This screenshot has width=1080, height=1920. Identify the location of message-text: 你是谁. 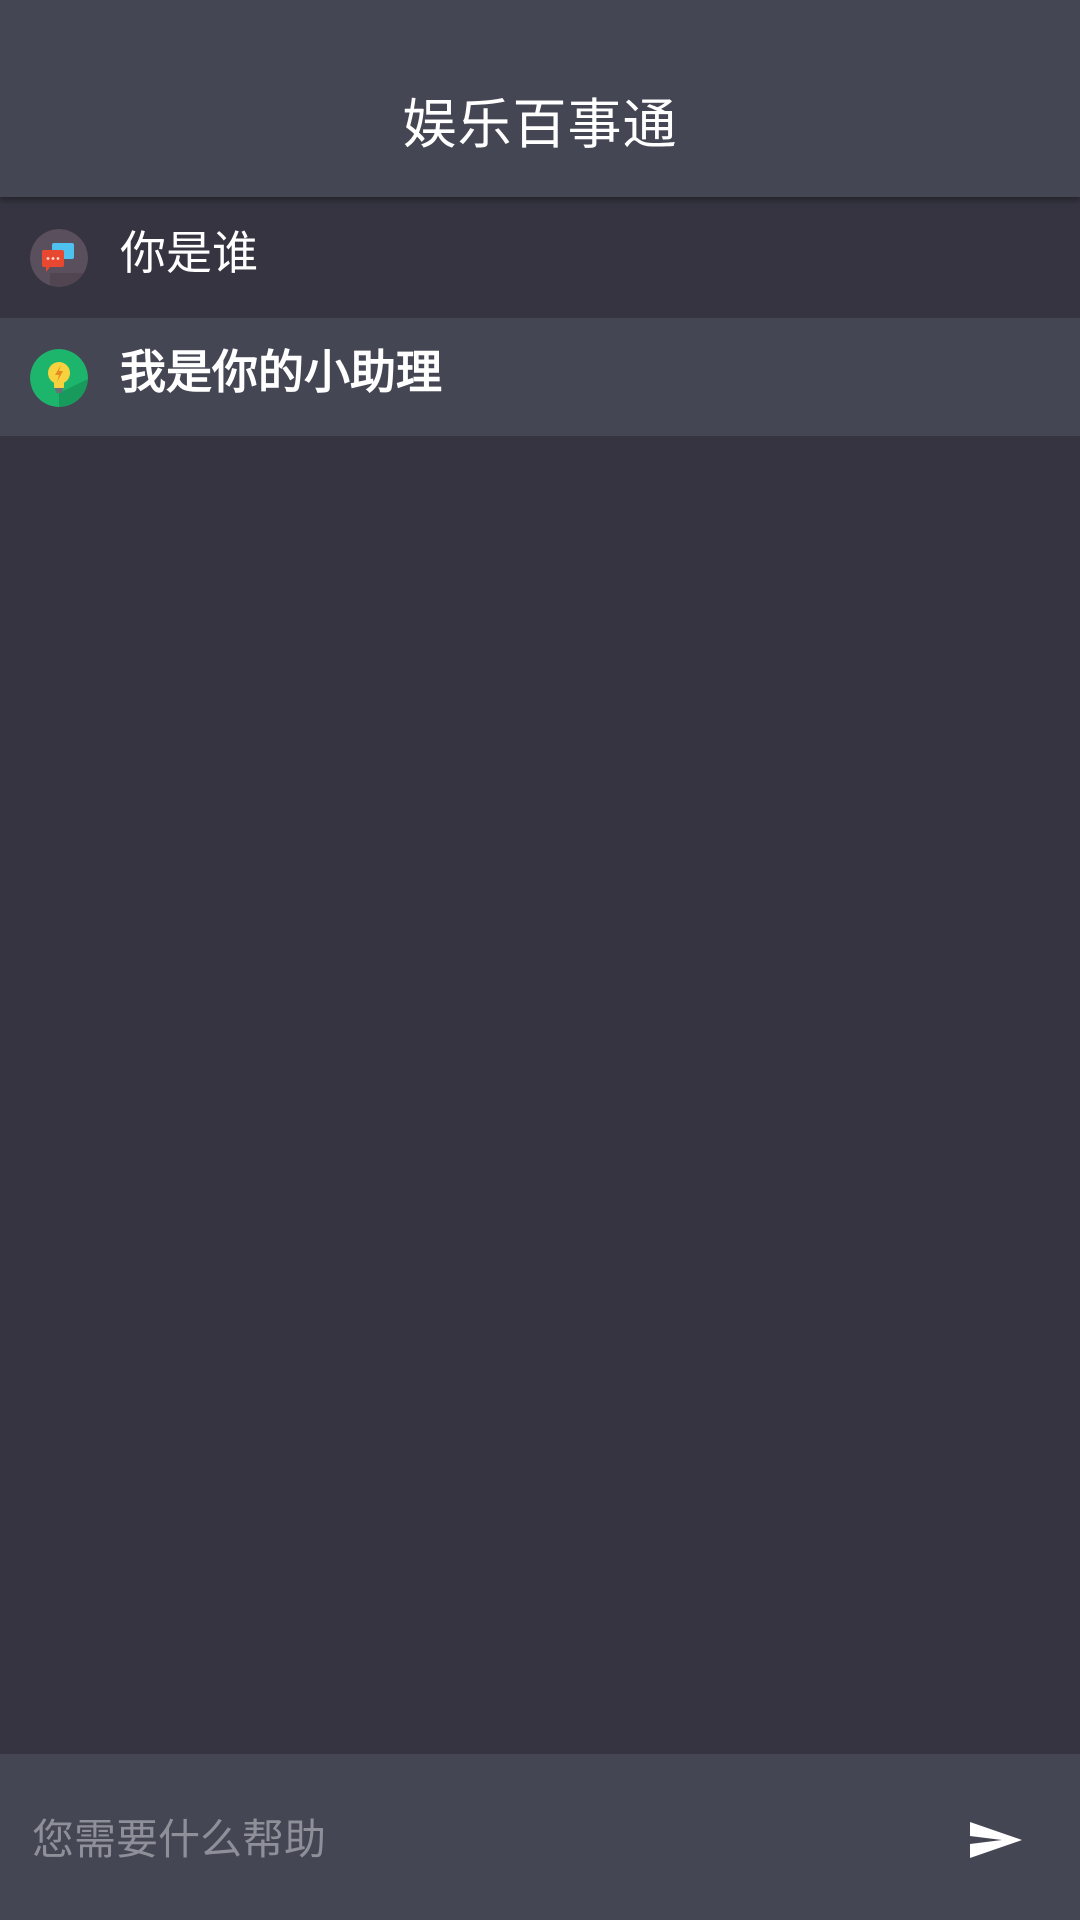
(189, 253).